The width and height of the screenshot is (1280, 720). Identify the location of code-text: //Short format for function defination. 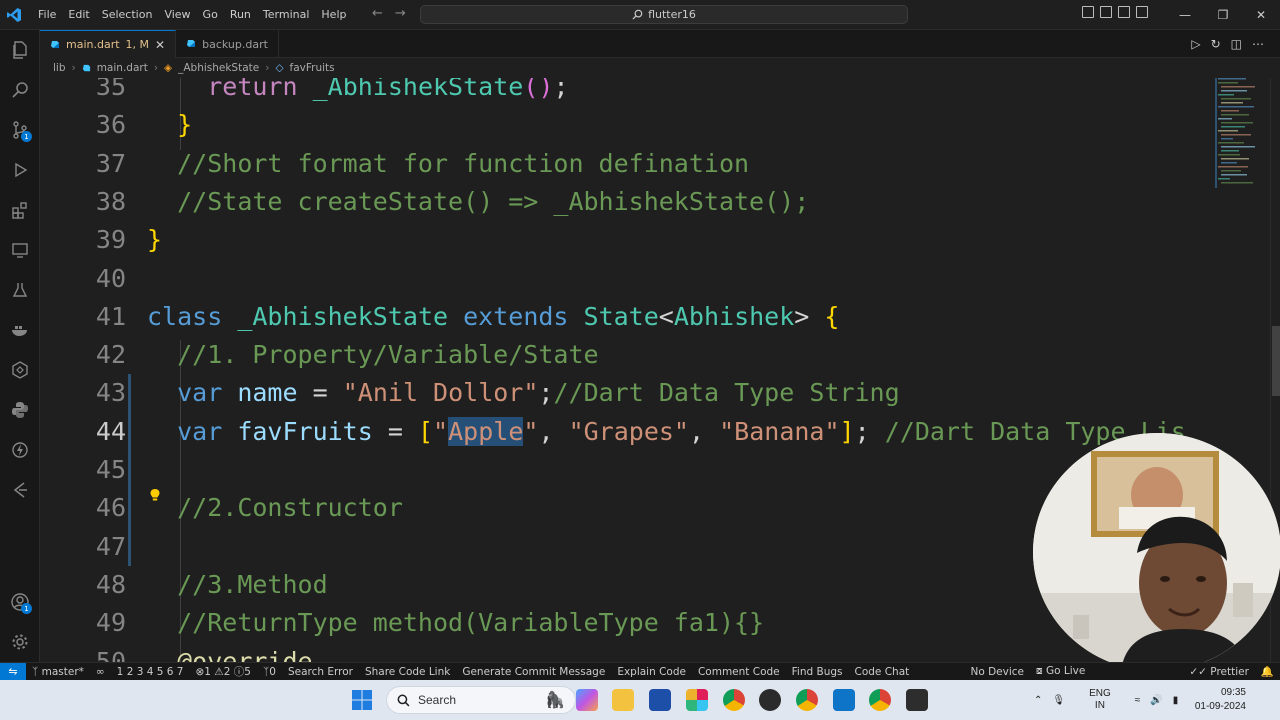
(463, 163).